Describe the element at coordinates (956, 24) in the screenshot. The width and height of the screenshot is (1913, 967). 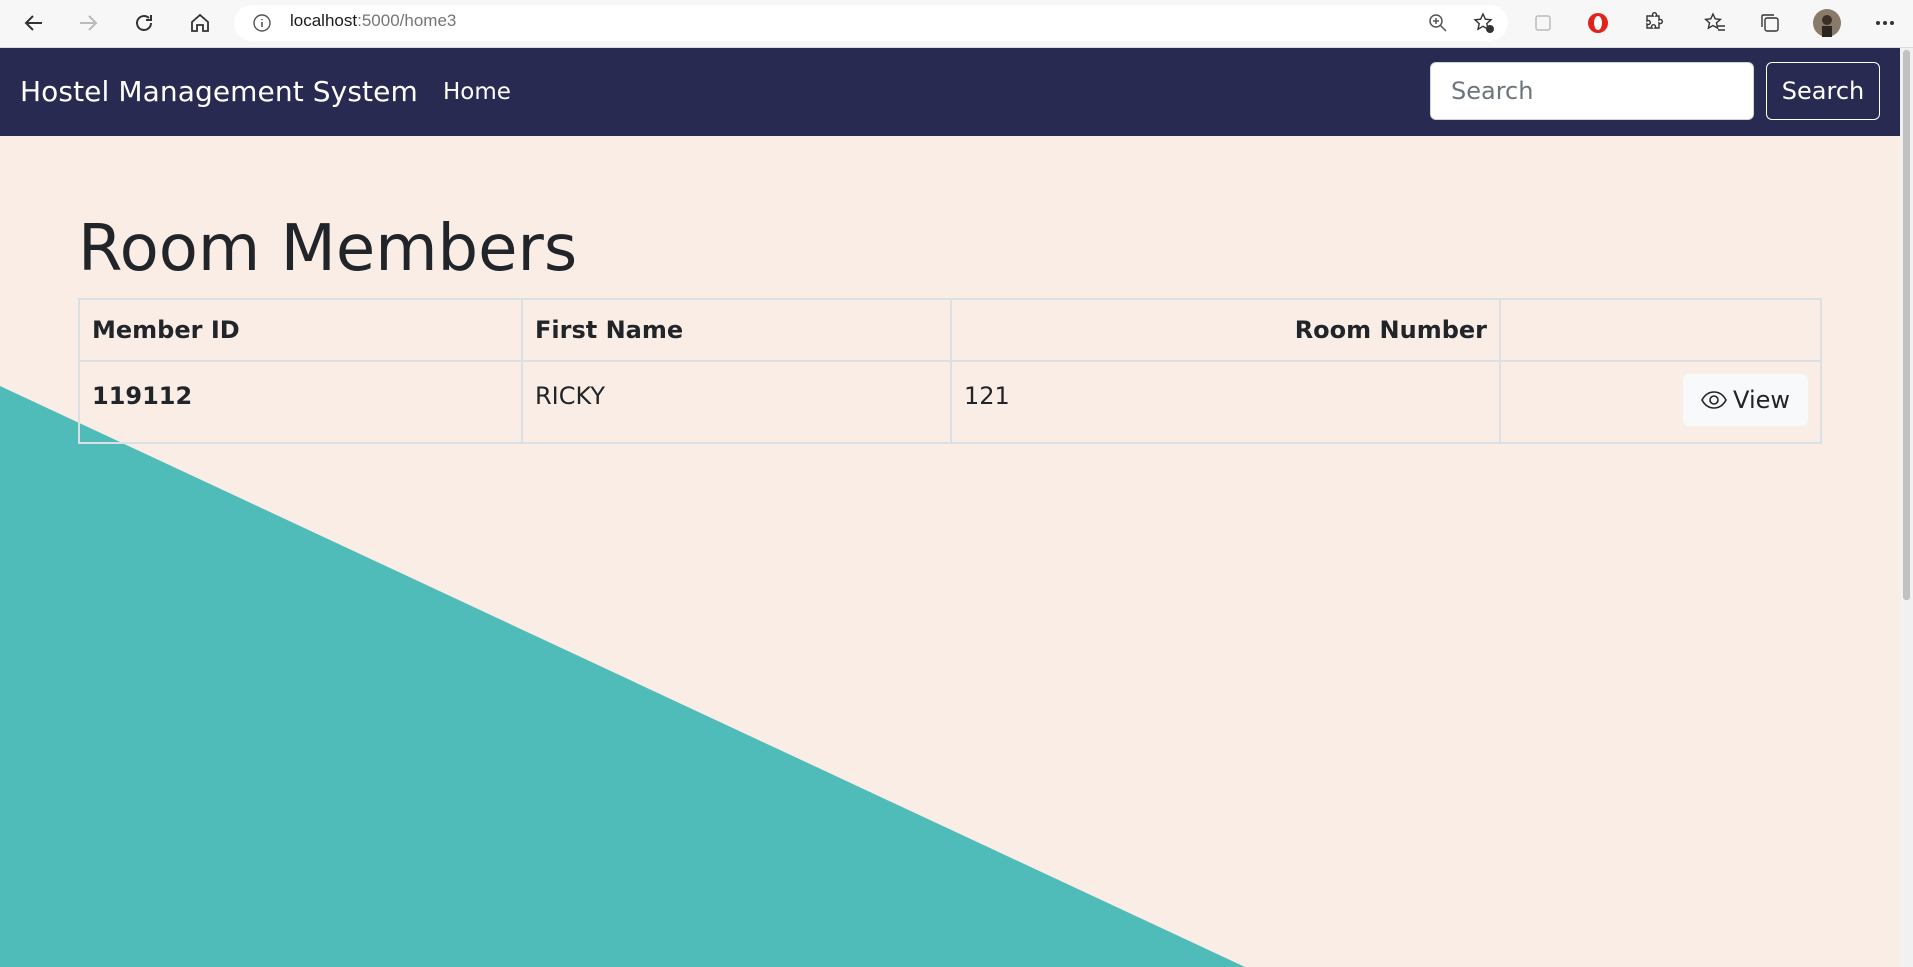
I see `browser-toolbar: localhost:5000/home3` at that location.